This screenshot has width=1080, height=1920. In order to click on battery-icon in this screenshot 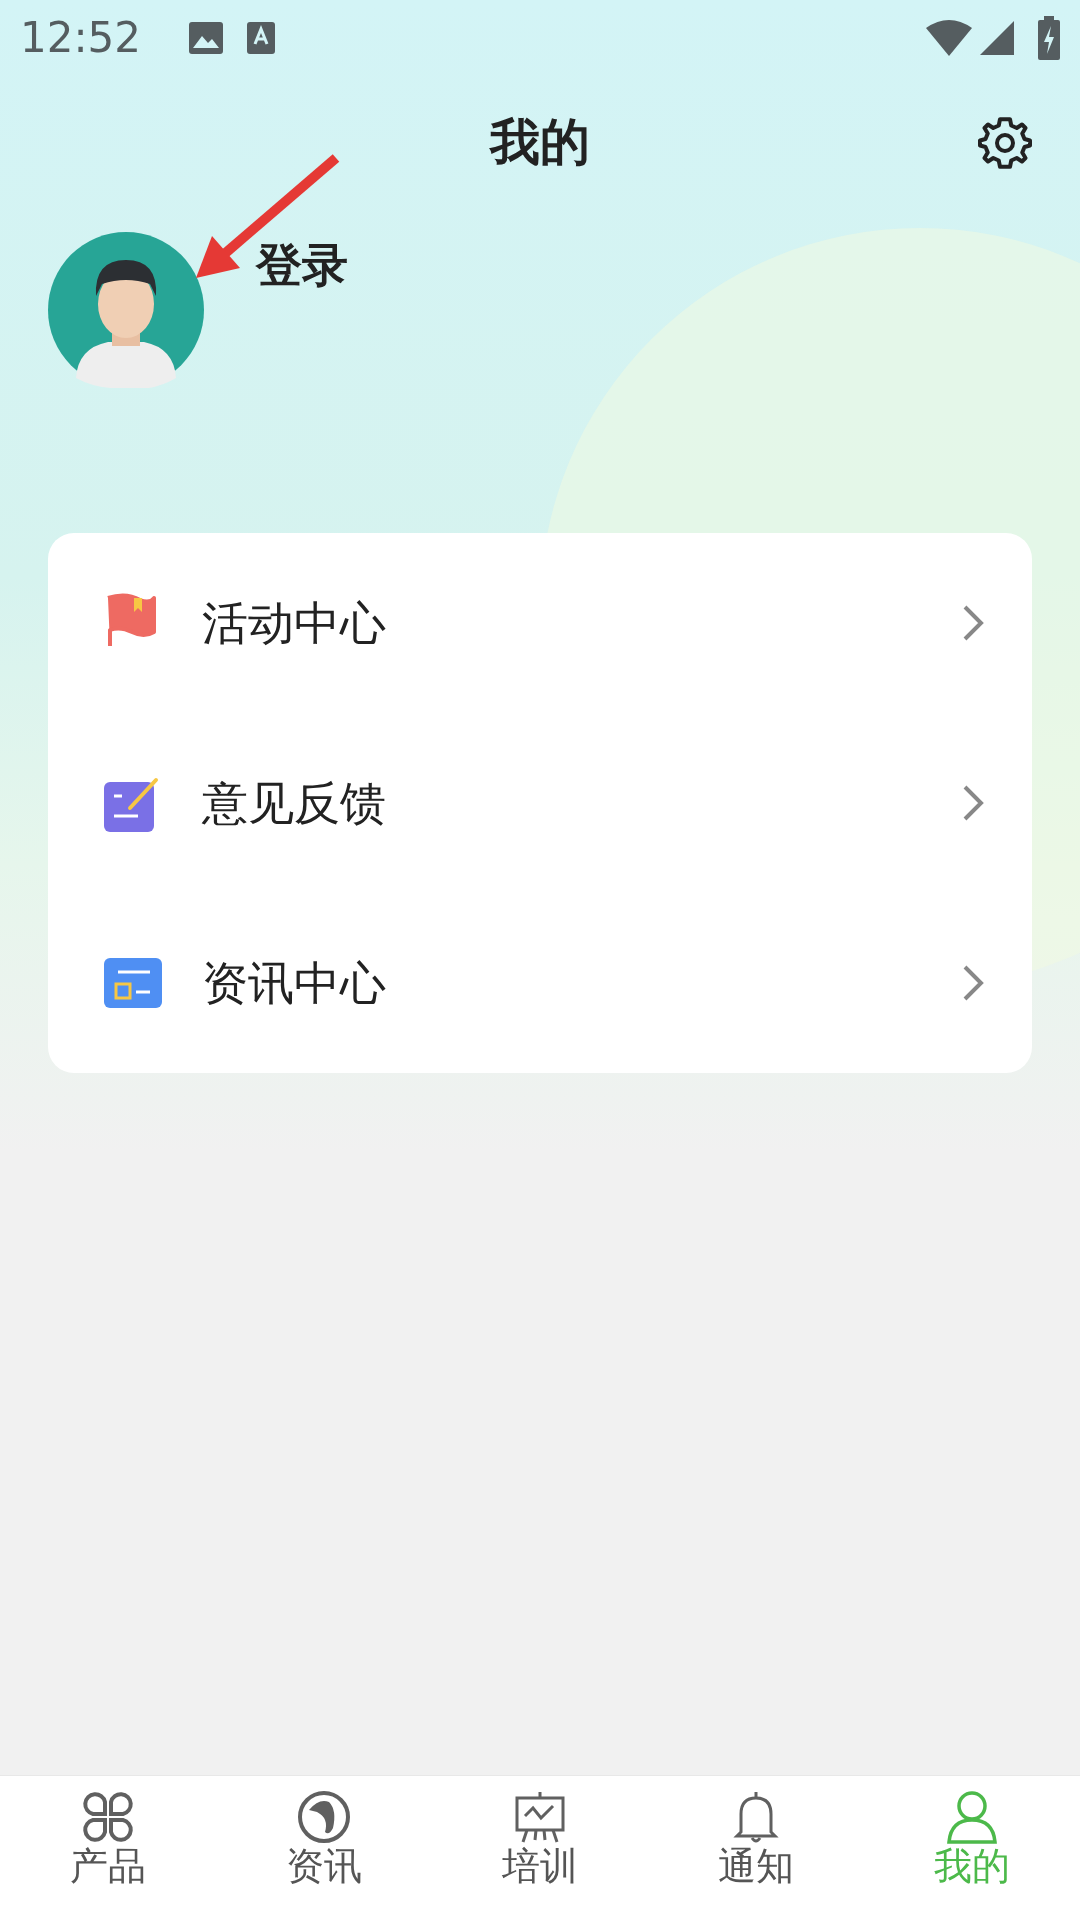, I will do `click(1049, 37)`.